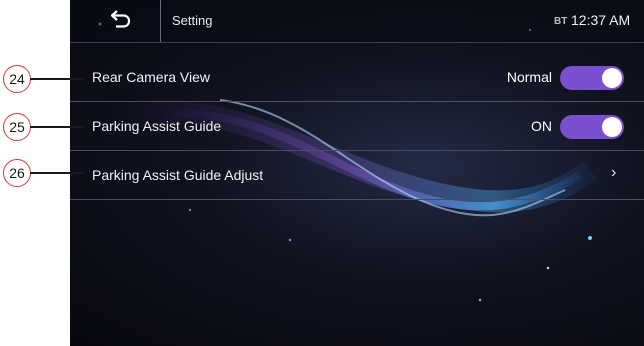 This screenshot has width=644, height=346. I want to click on page-title: Setting, so click(192, 20).